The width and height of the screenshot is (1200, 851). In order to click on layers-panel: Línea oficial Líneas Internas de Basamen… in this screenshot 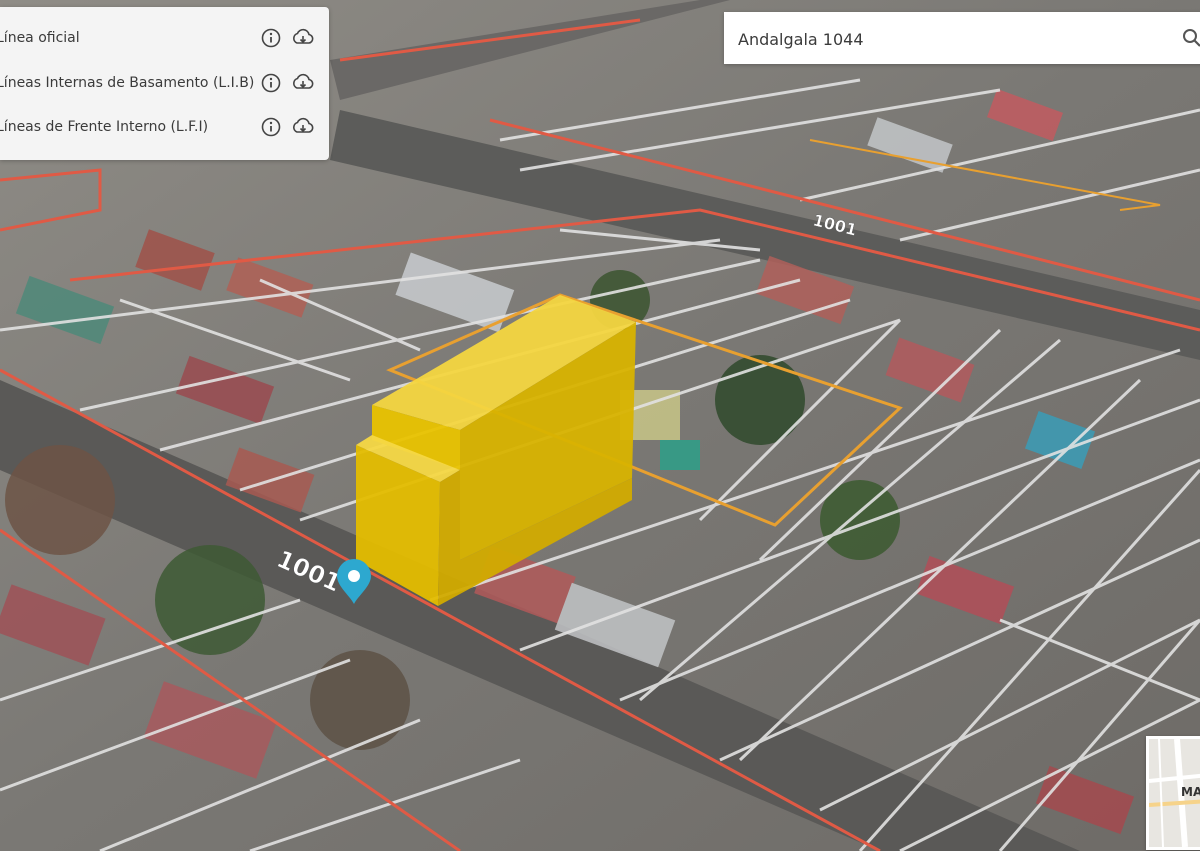, I will do `click(164, 83)`.